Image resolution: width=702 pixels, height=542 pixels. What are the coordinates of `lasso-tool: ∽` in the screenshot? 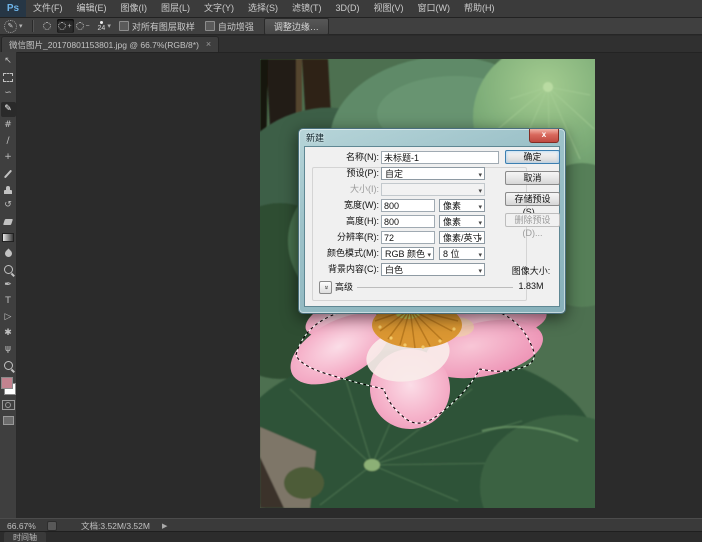 It's located at (8, 93).